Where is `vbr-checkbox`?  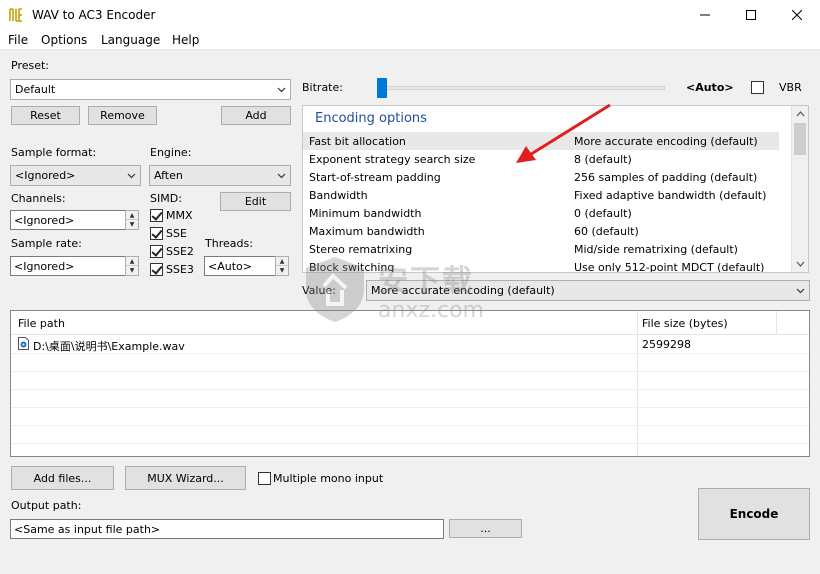 vbr-checkbox is located at coordinates (757, 87).